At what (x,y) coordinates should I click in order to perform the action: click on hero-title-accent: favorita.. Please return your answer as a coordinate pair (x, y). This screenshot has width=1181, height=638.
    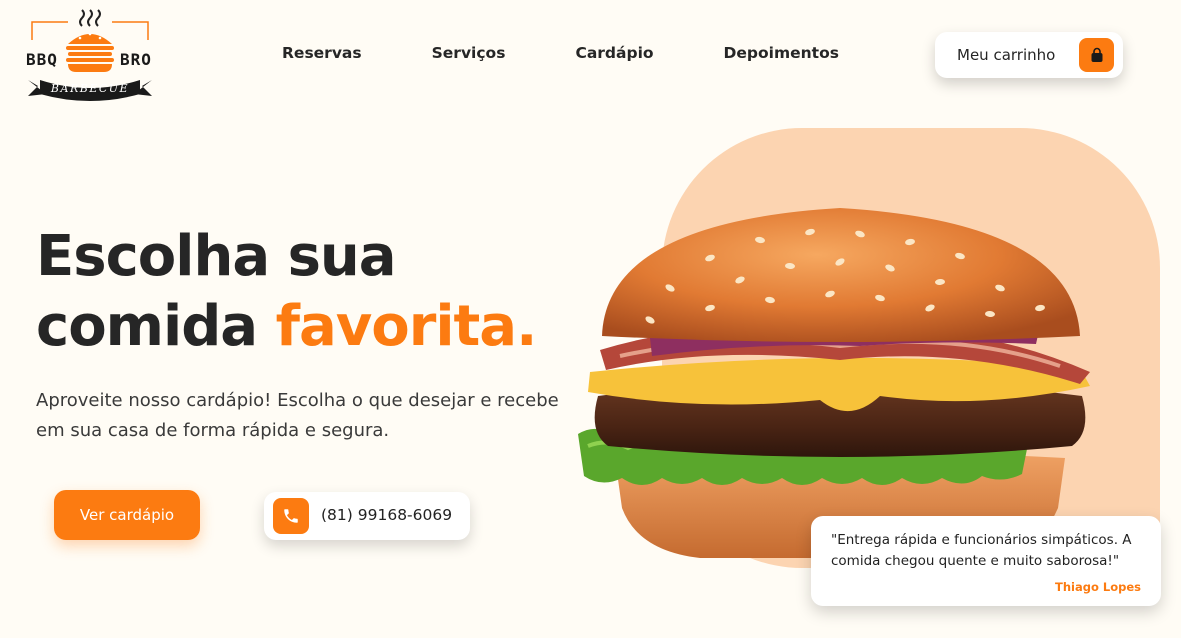
    Looking at the image, I should click on (406, 326).